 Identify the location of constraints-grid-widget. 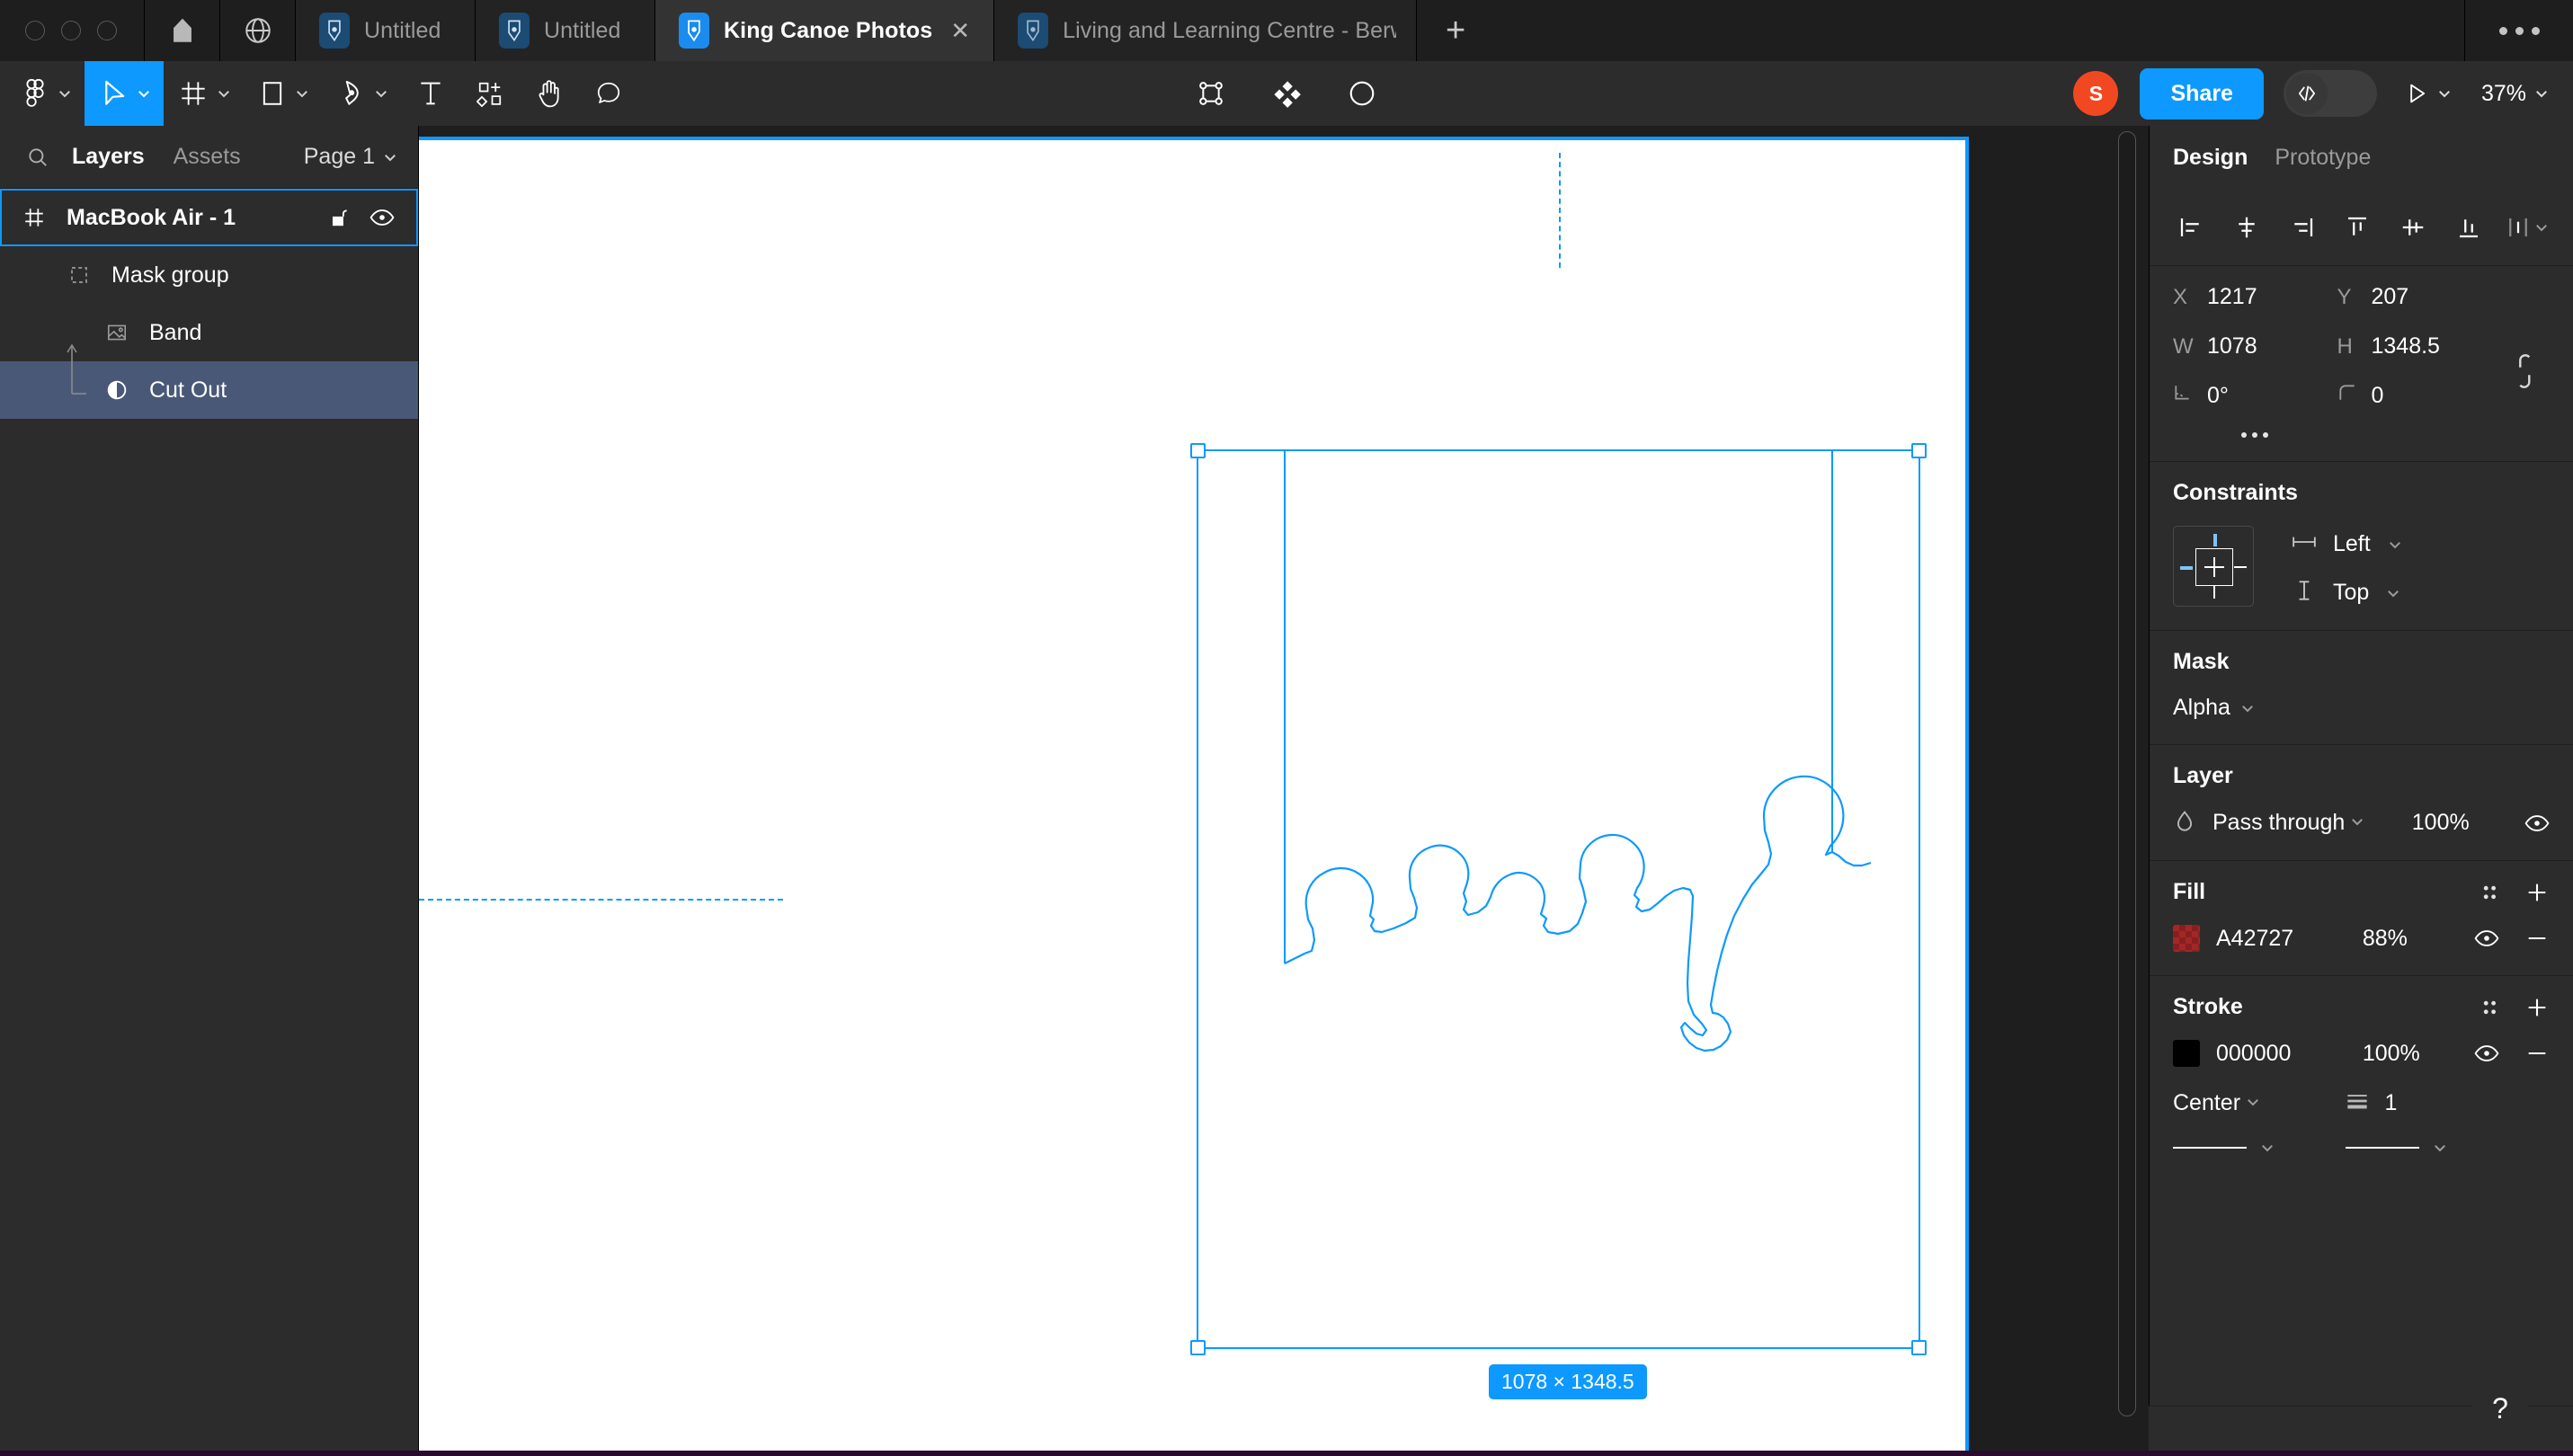
(2213, 567).